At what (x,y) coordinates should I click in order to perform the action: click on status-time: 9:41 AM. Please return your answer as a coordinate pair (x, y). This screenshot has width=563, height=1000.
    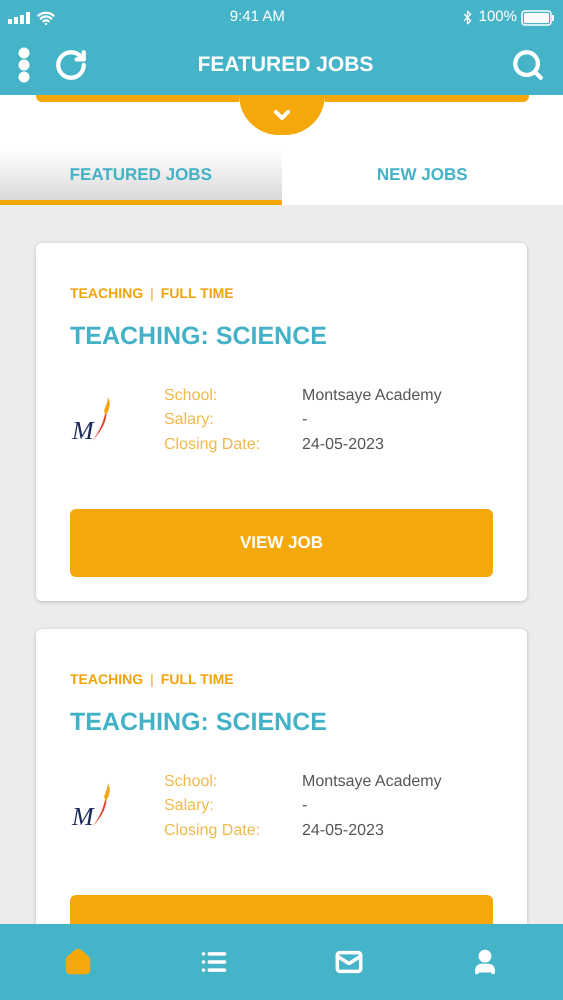
    Looking at the image, I should click on (257, 17).